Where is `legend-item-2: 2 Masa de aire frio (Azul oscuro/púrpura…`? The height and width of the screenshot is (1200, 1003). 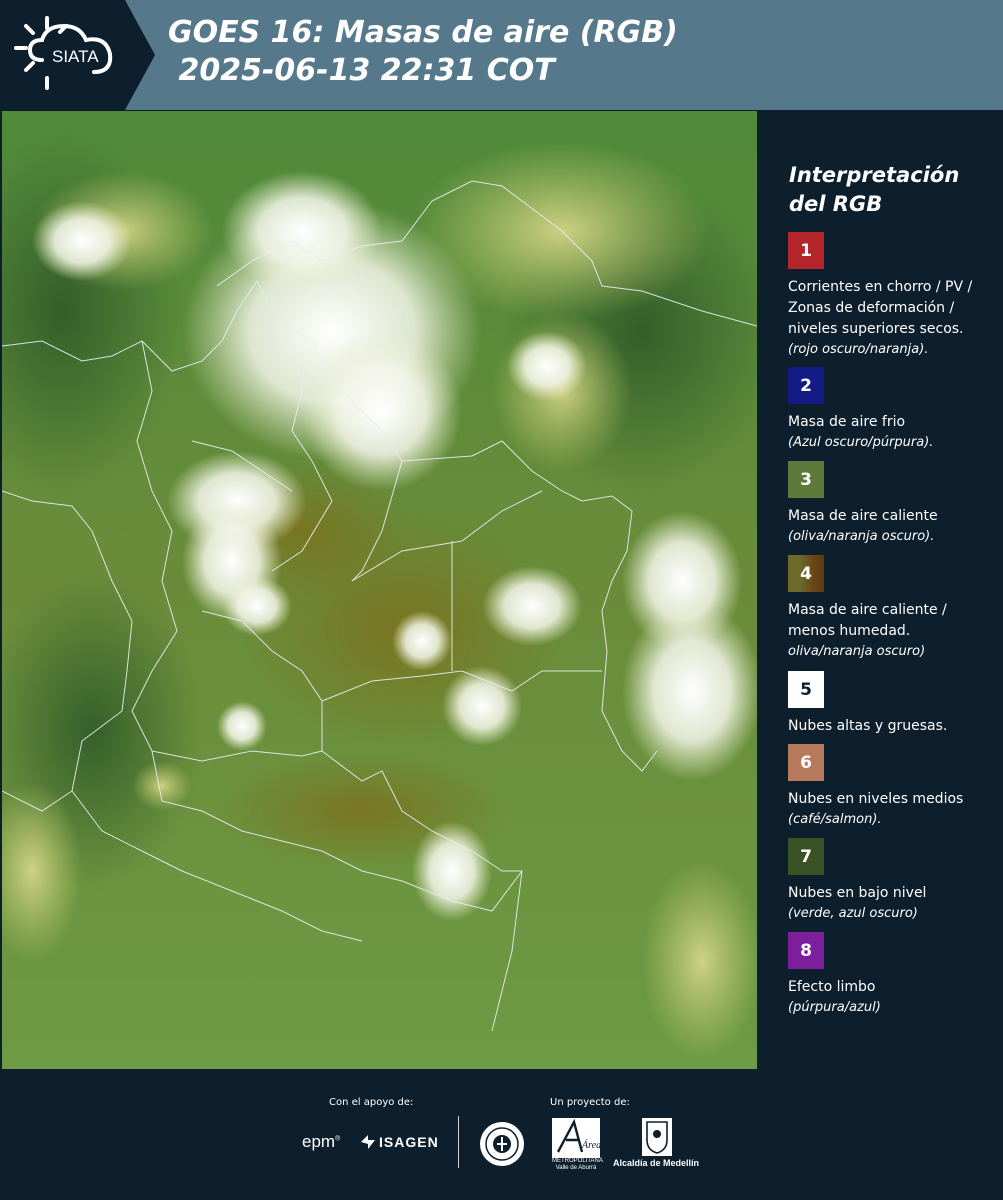 legend-item-2: 2 Masa de aire frio (Azul oscuro/púrpura… is located at coordinates (893, 409).